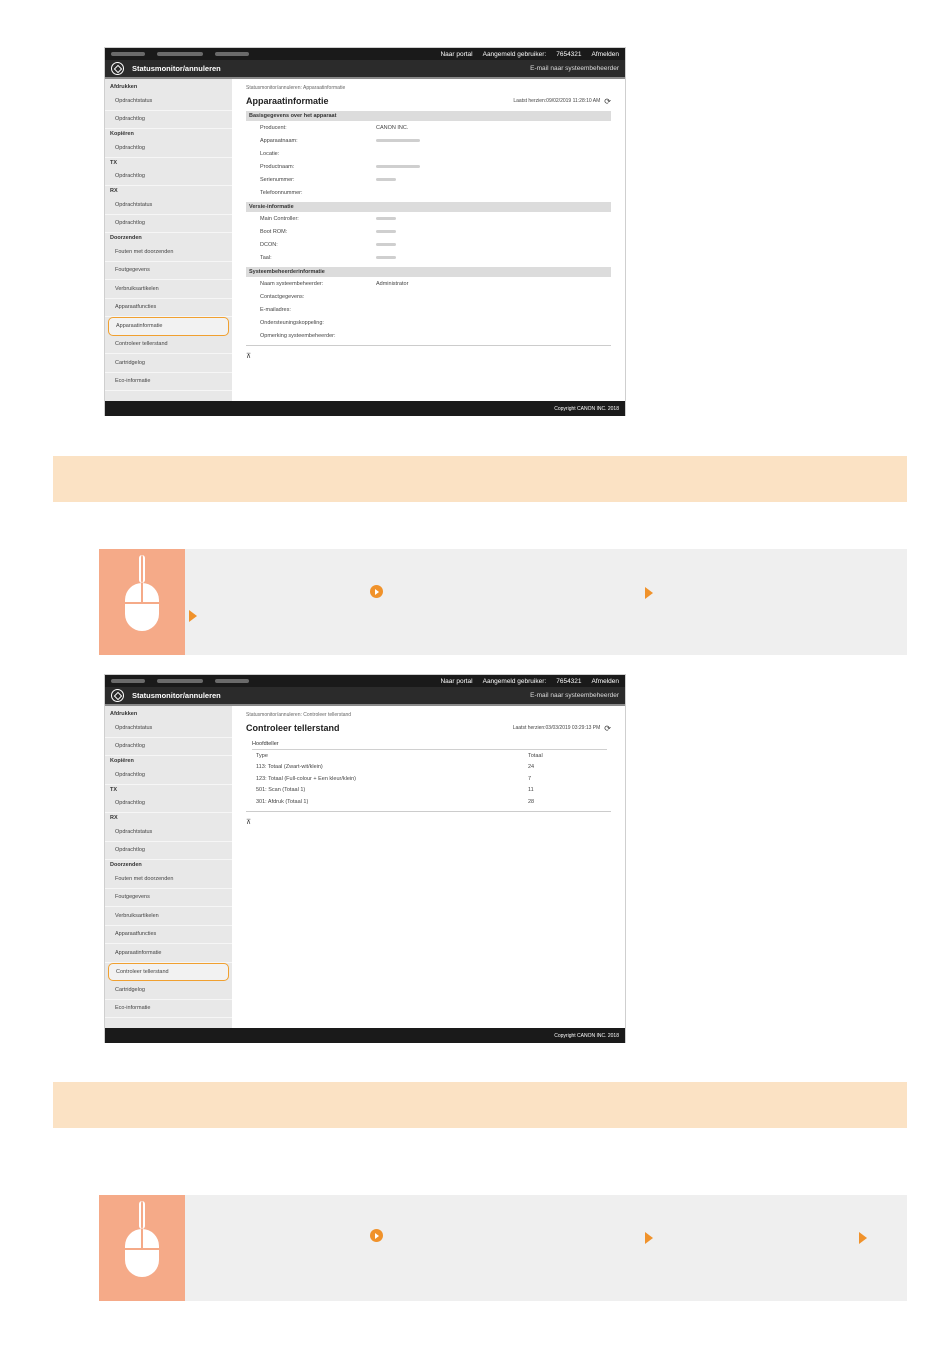 The height and width of the screenshot is (1369, 950). What do you see at coordinates (176, 695) in the screenshot?
I see `app-title: Statusmonitor/annuleren` at bounding box center [176, 695].